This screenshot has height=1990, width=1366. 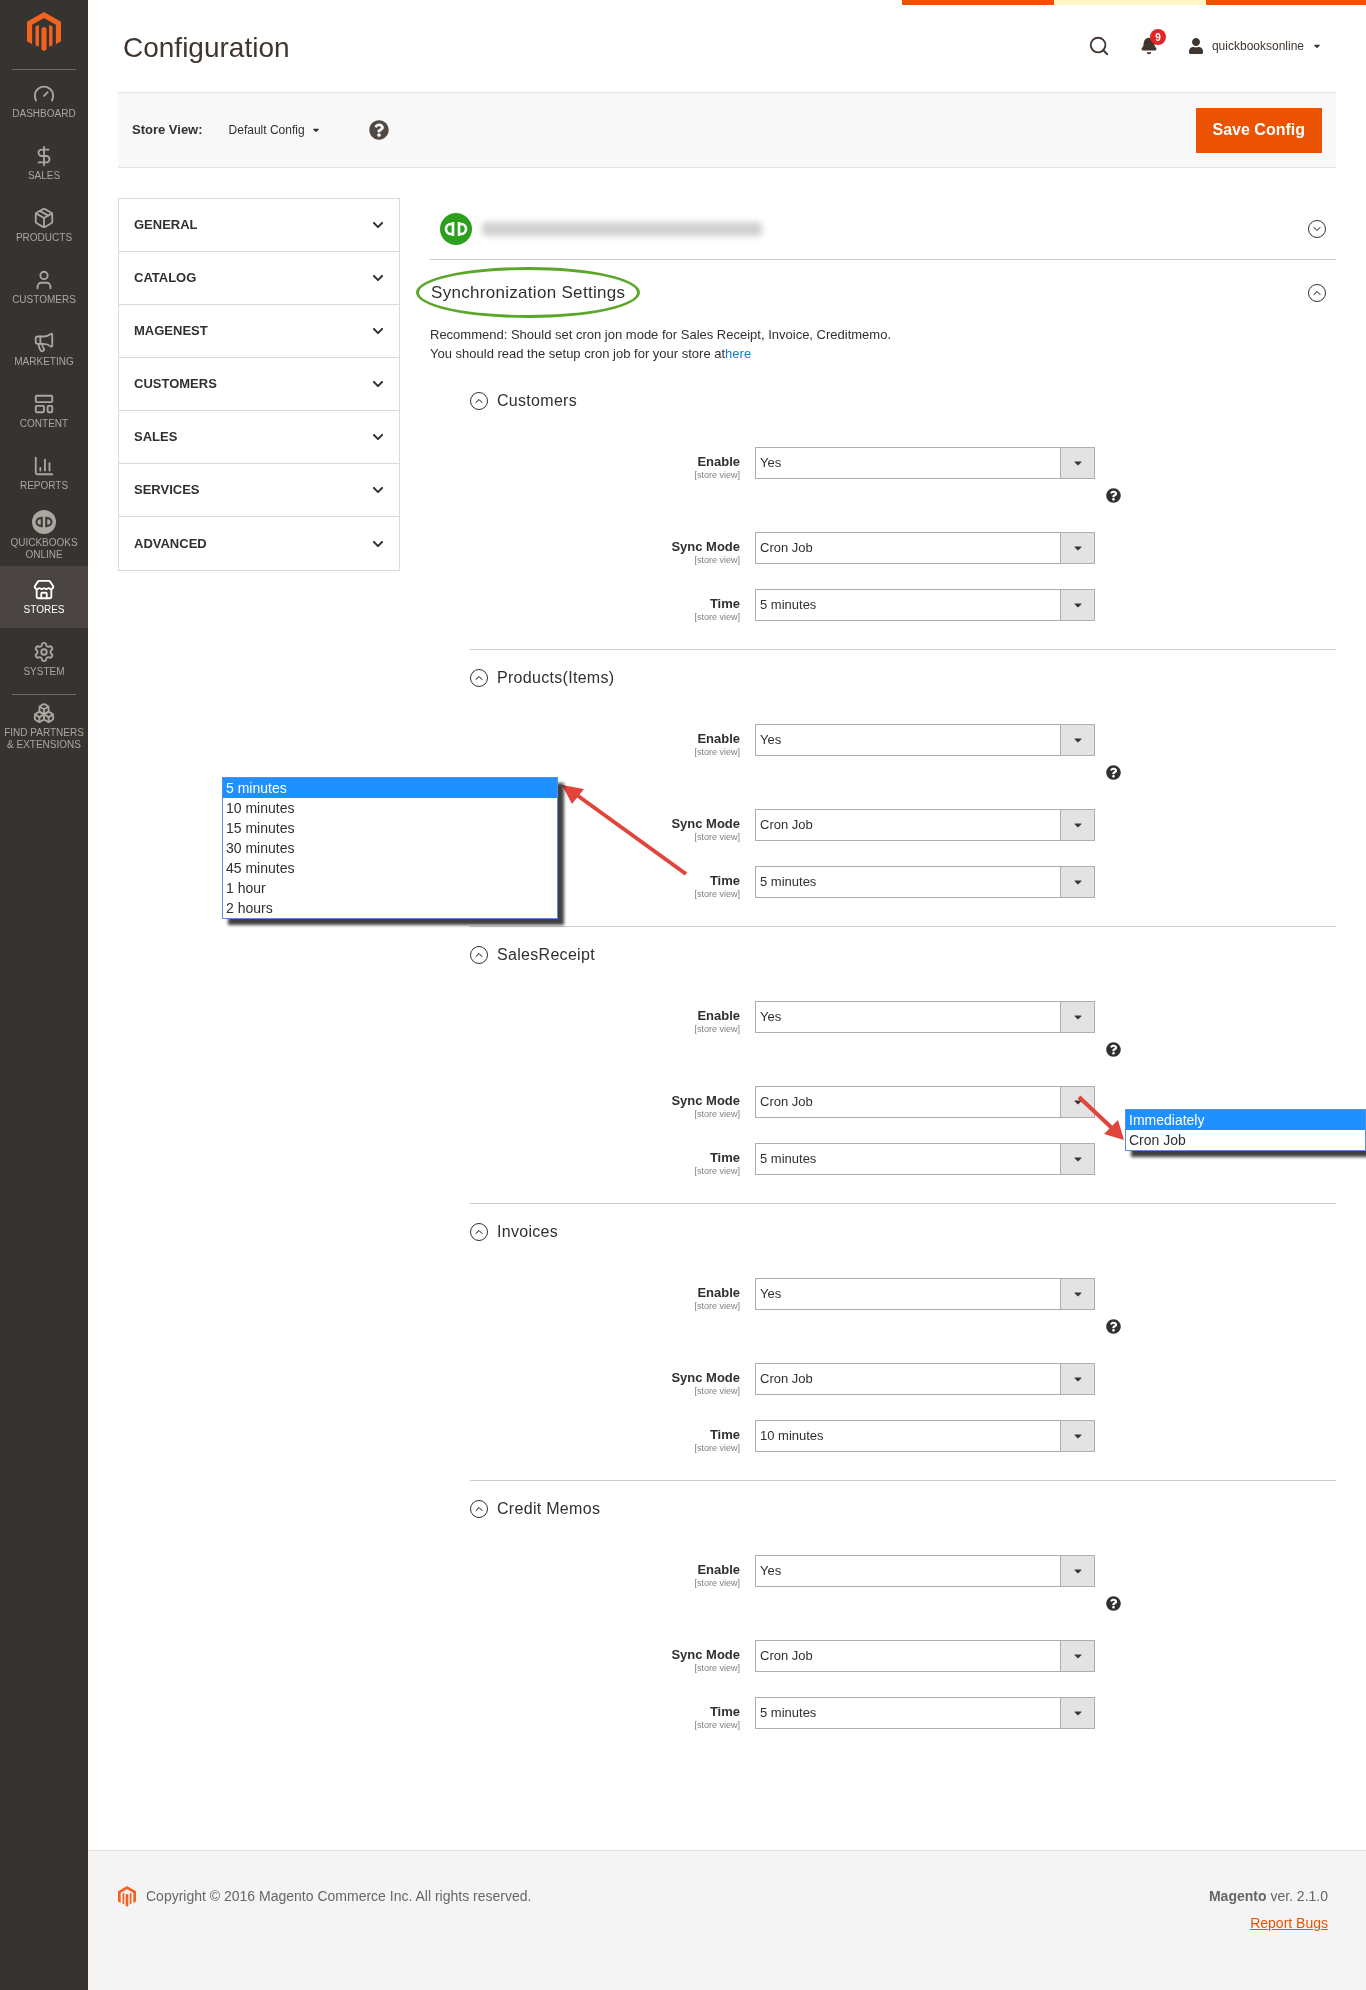 I want to click on user-menu: quickbooksonline, so click(x=1254, y=46).